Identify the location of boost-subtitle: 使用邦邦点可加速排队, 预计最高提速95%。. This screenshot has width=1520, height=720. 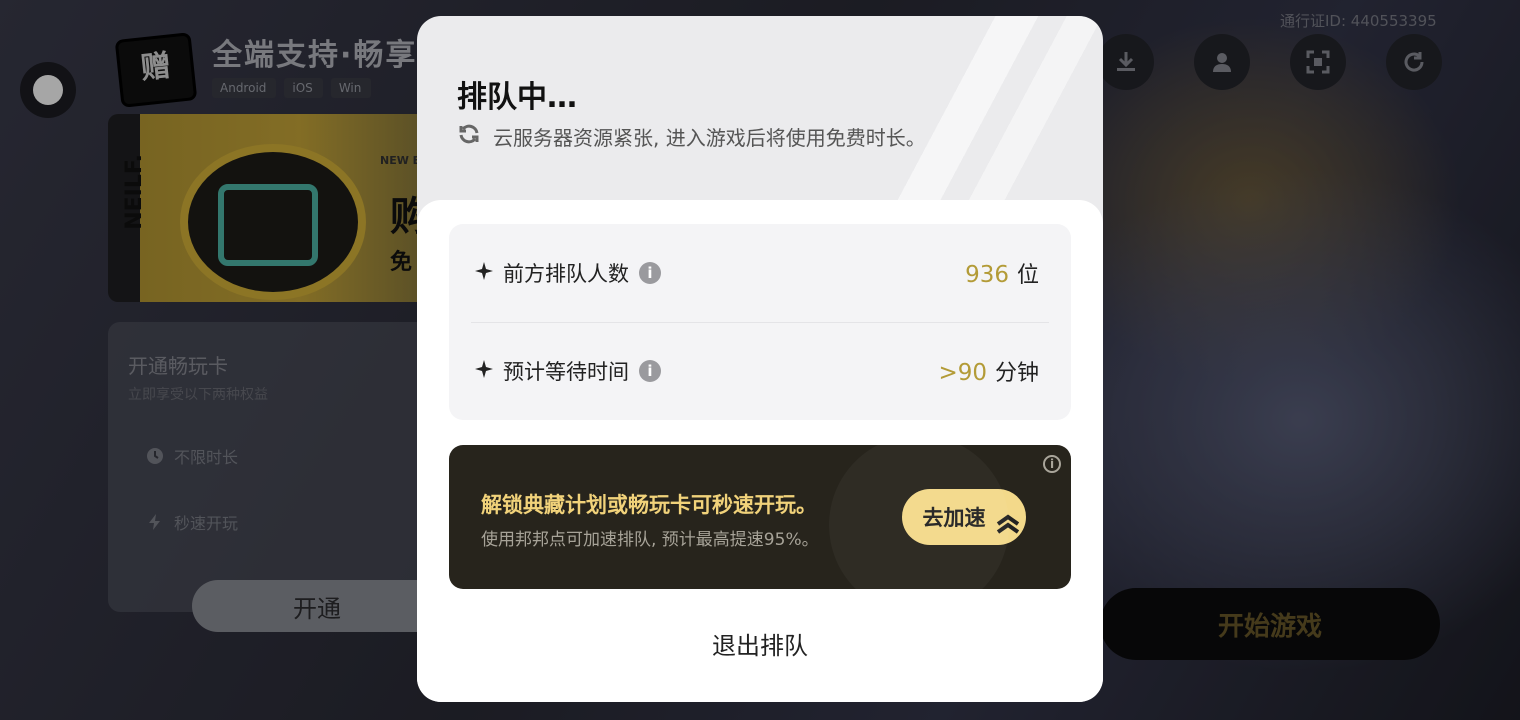
(650, 540).